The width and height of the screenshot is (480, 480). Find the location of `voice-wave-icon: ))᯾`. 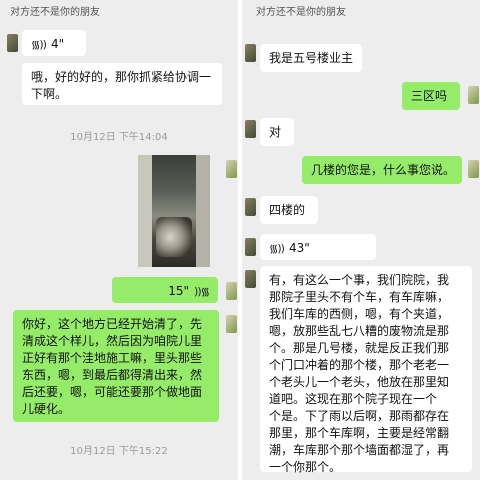

voice-wave-icon: ))᯾ is located at coordinates (202, 291).